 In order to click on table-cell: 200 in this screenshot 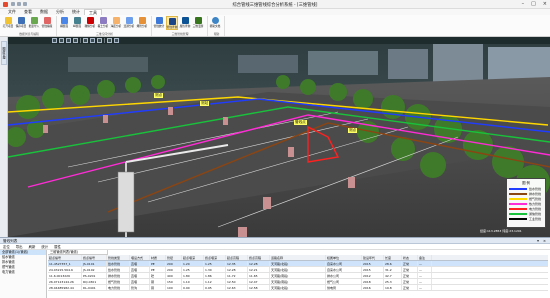, I will do `click(174, 263)`.